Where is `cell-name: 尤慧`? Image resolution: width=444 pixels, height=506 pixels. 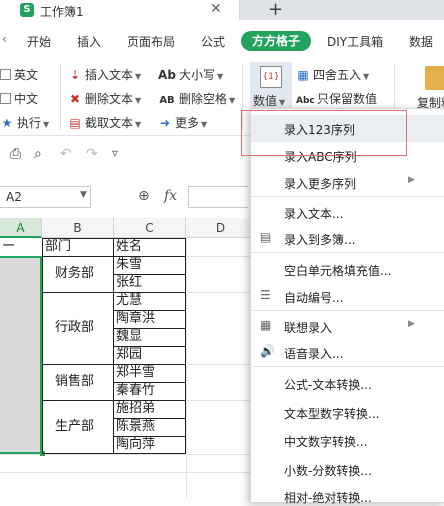 cell-name: 尤慧 is located at coordinates (129, 301).